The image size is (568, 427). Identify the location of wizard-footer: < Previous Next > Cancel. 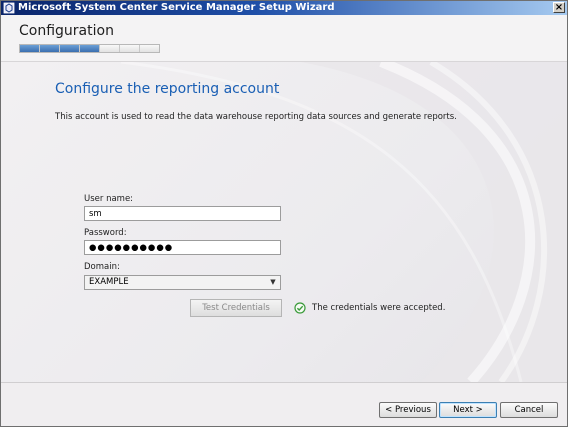
(284, 404).